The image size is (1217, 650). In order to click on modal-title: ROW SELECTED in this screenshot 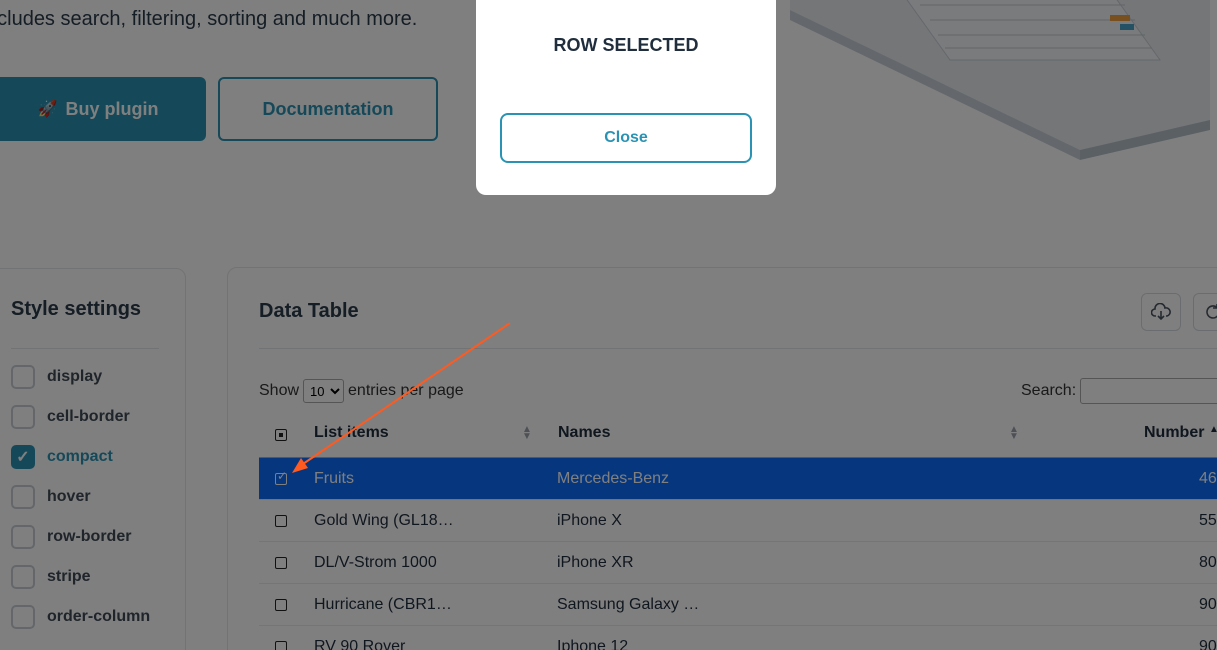, I will do `click(626, 45)`.